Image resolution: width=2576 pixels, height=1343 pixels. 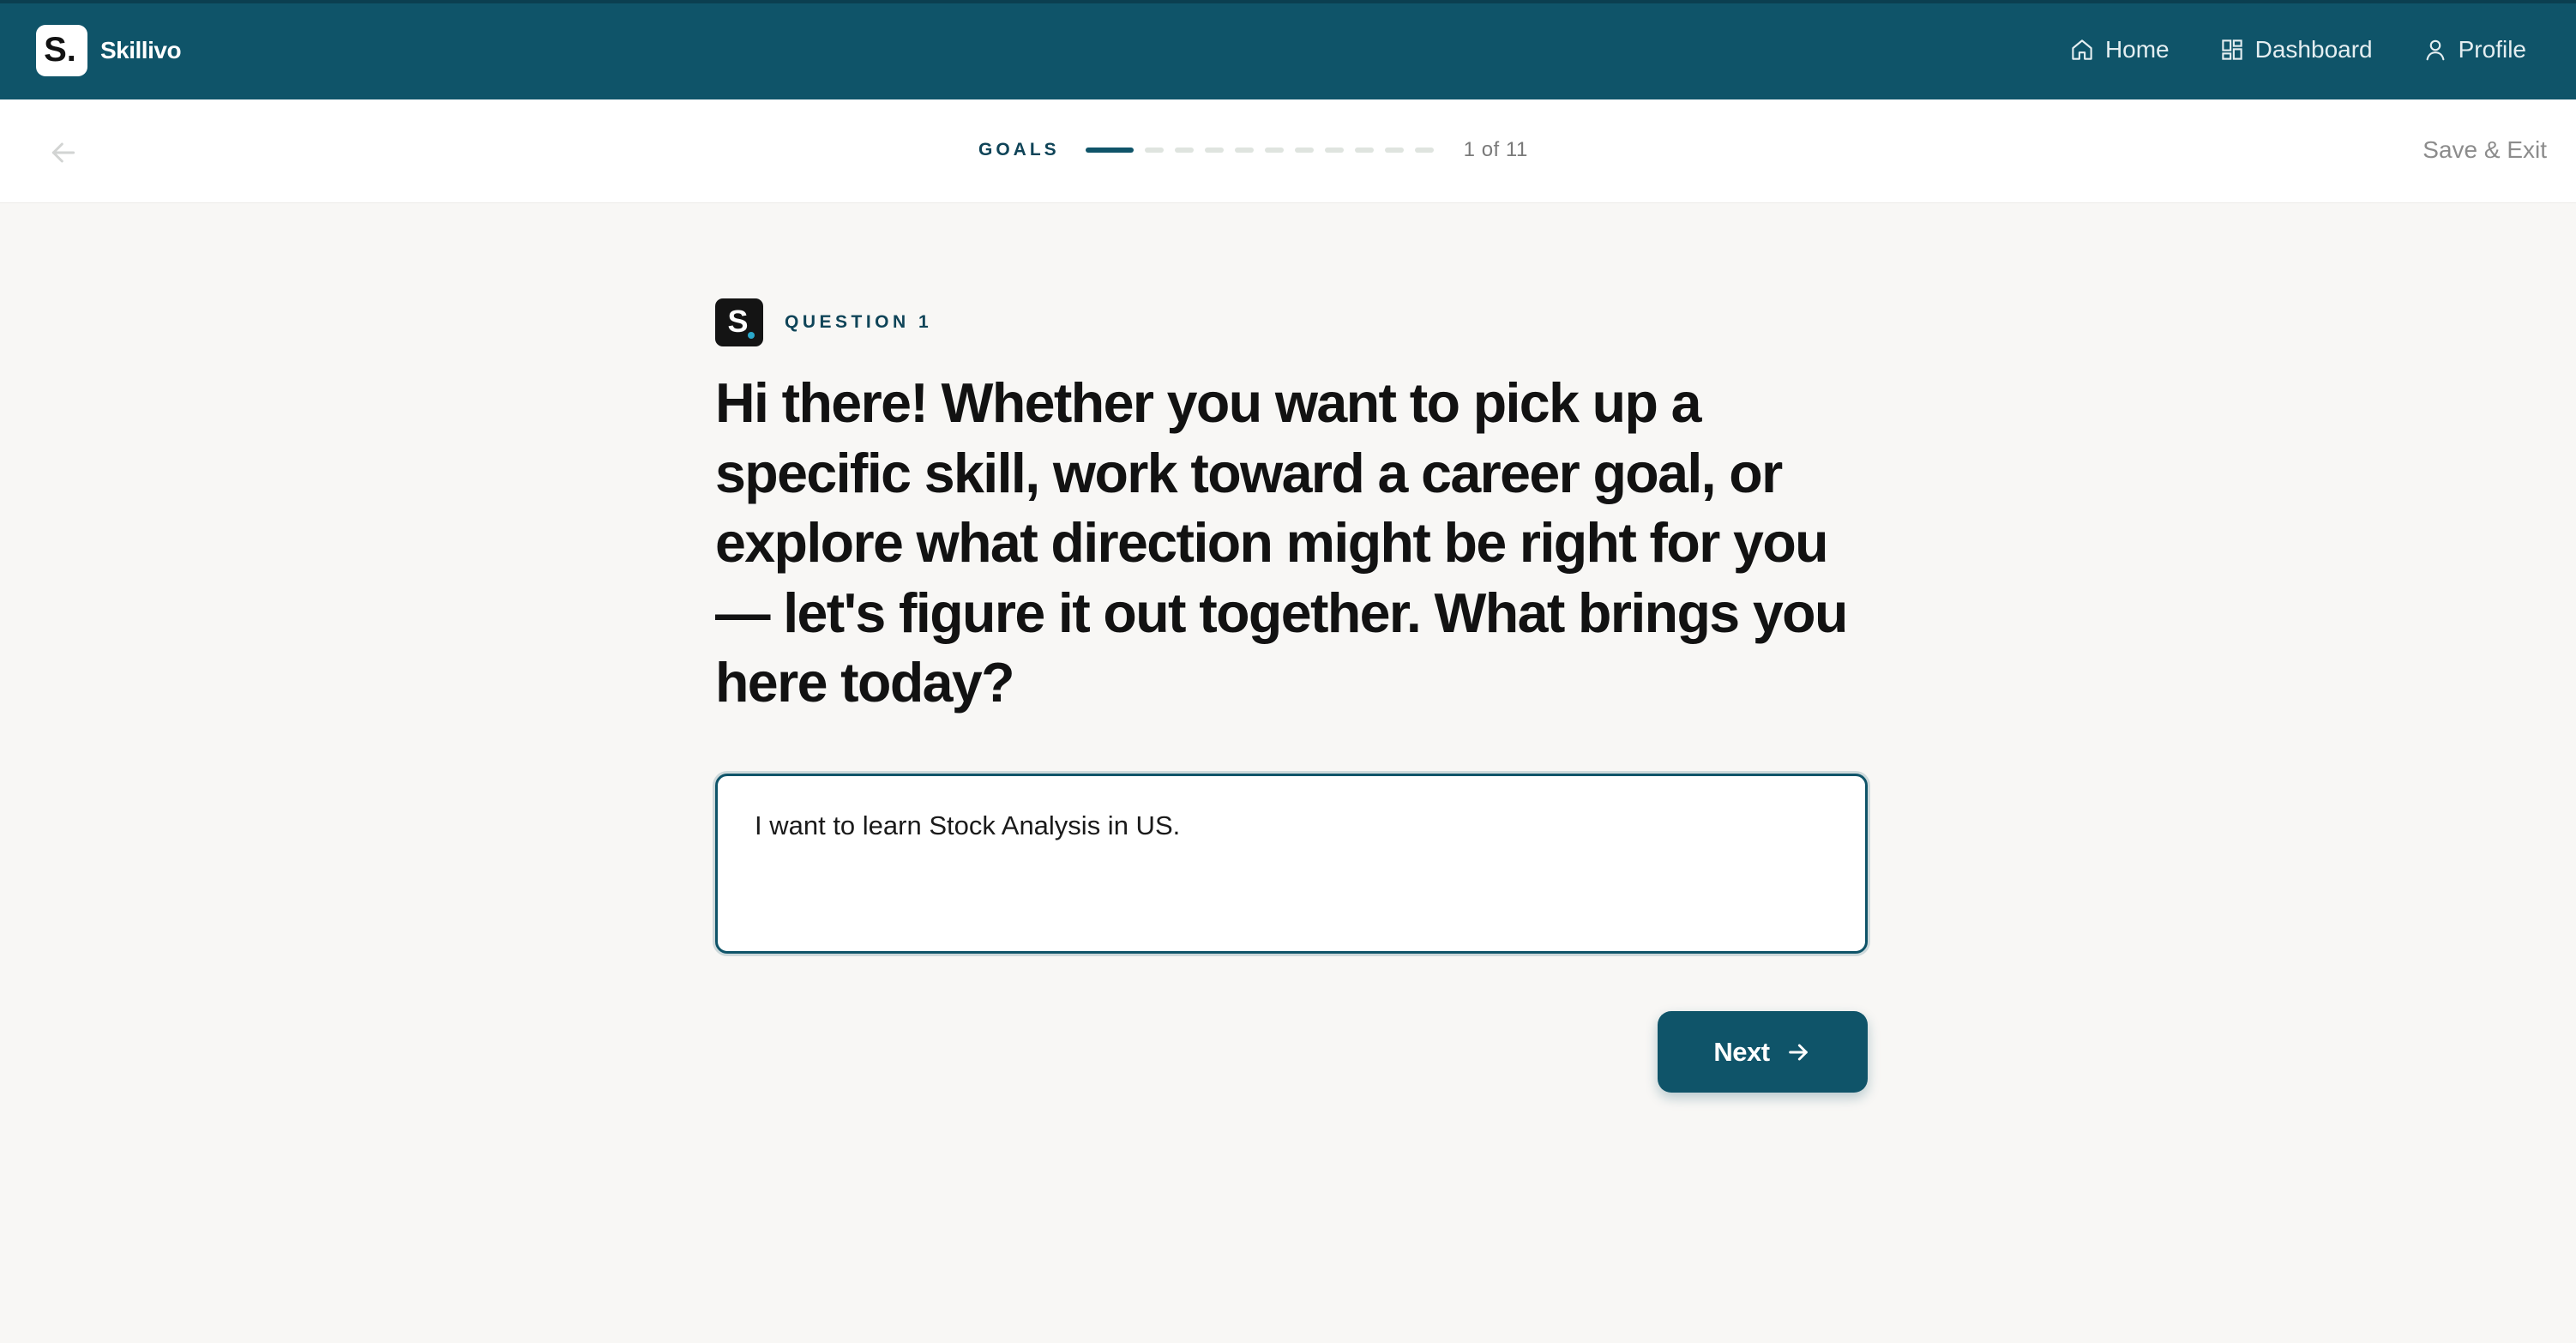 What do you see at coordinates (1288, 49) in the screenshot?
I see `top-nav-bar: S. Skillivo Home Dashboard Profile` at bounding box center [1288, 49].